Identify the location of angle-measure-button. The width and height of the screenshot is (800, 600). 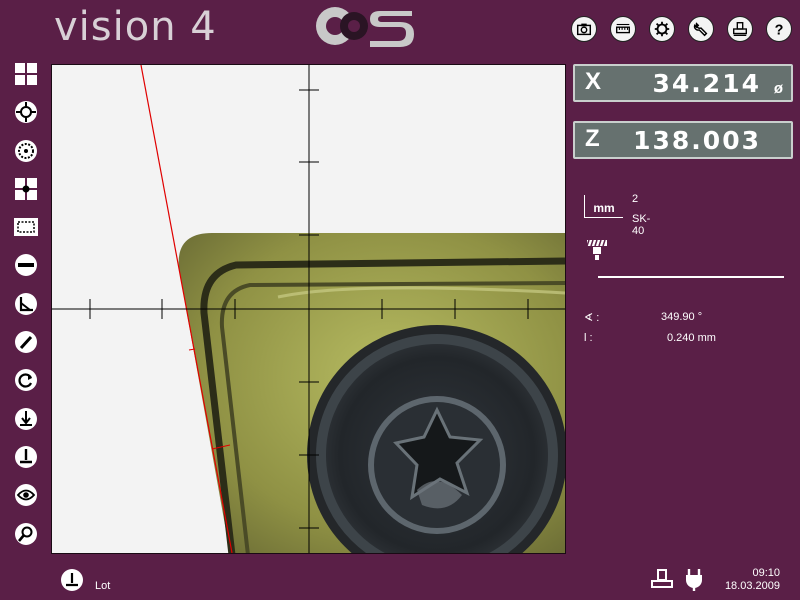
(26, 304).